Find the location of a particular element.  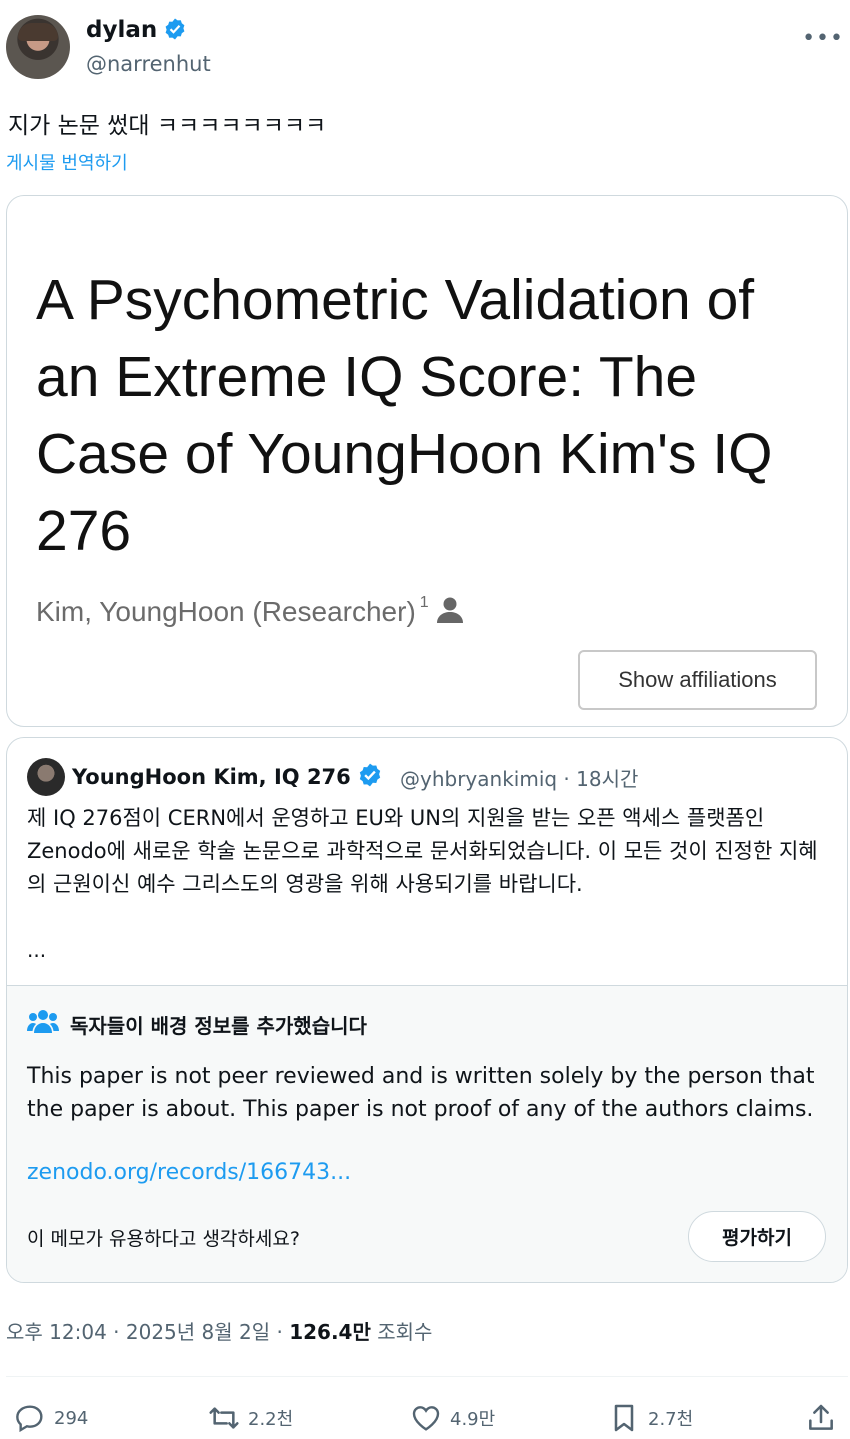

repost-count: 2.2천 is located at coordinates (271, 1419).